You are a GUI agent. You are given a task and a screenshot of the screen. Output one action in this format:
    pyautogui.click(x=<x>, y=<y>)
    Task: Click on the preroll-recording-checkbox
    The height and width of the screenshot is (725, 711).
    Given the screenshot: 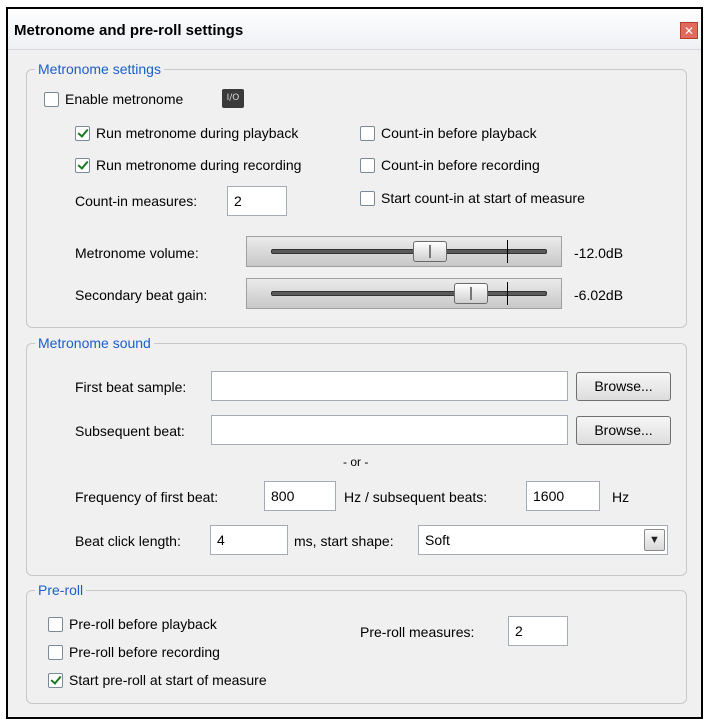 What is the action you would take?
    pyautogui.click(x=55, y=652)
    